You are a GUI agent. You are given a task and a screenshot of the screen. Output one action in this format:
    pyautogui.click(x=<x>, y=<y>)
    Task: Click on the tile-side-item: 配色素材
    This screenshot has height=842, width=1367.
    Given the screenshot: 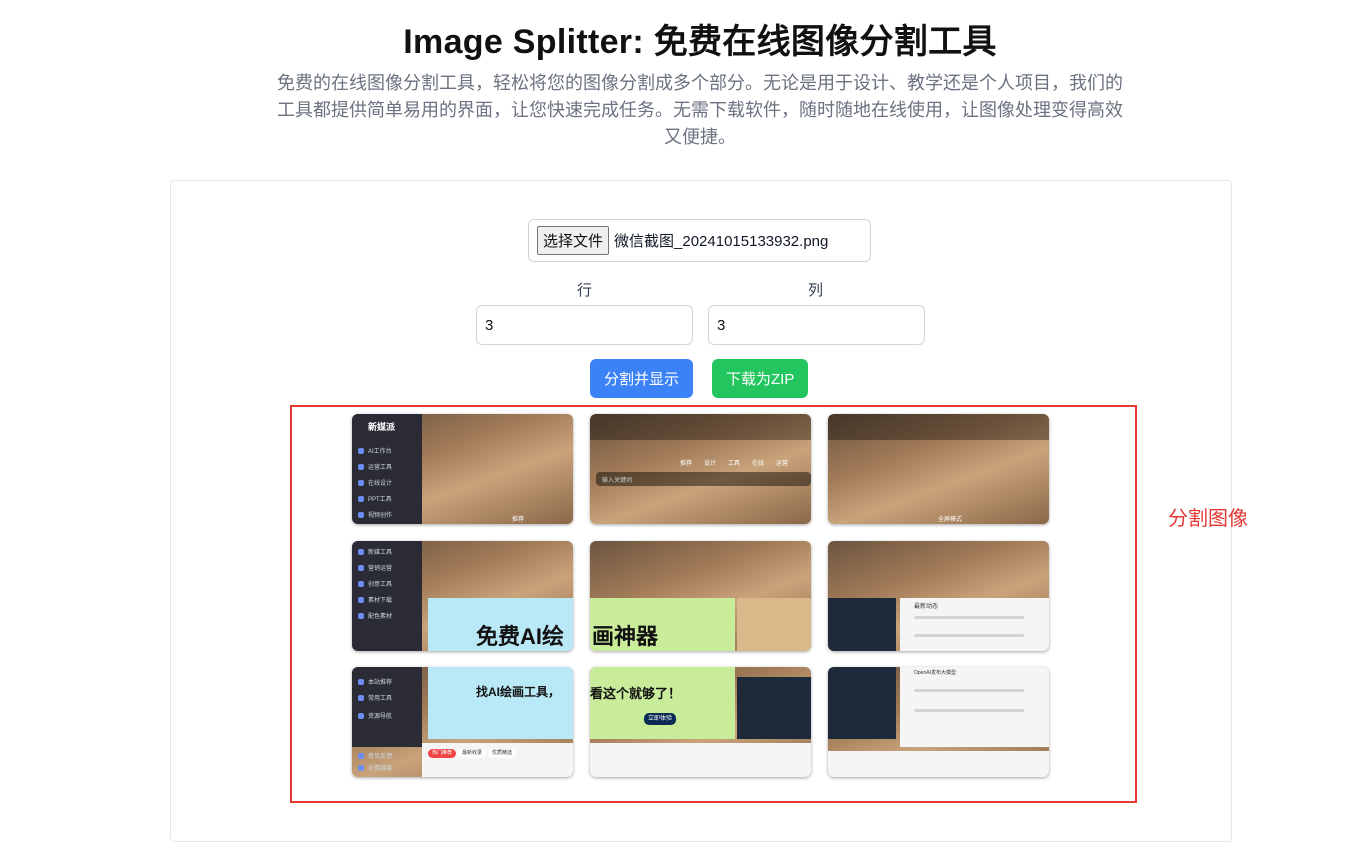 What is the action you would take?
    pyautogui.click(x=375, y=615)
    